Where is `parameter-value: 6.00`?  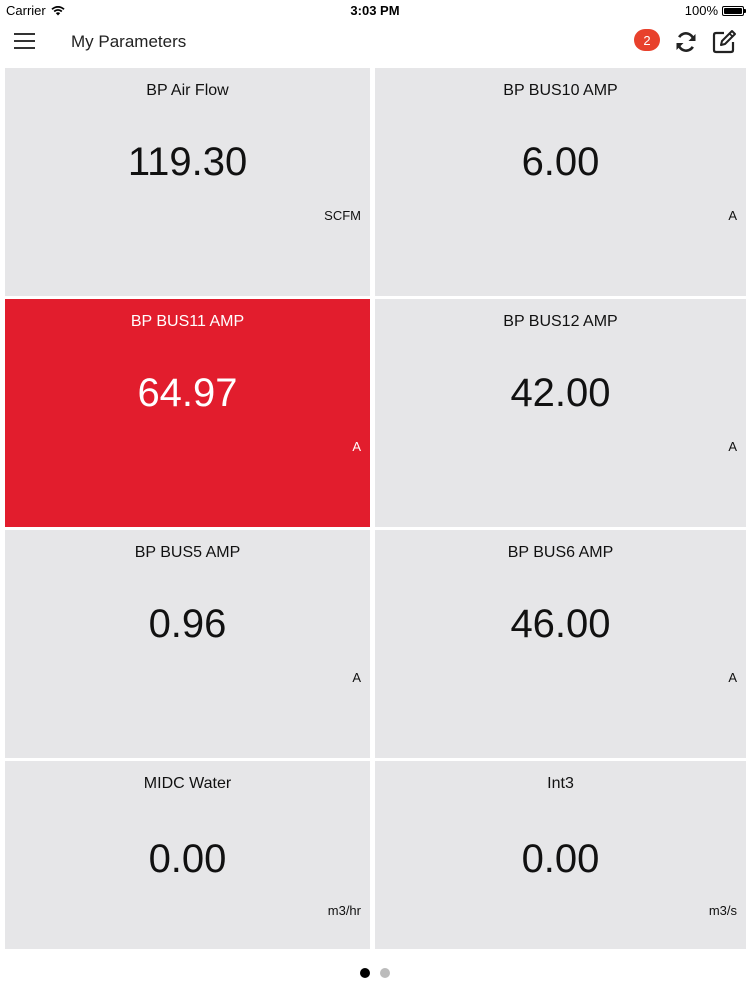
parameter-value: 6.00 is located at coordinates (560, 162).